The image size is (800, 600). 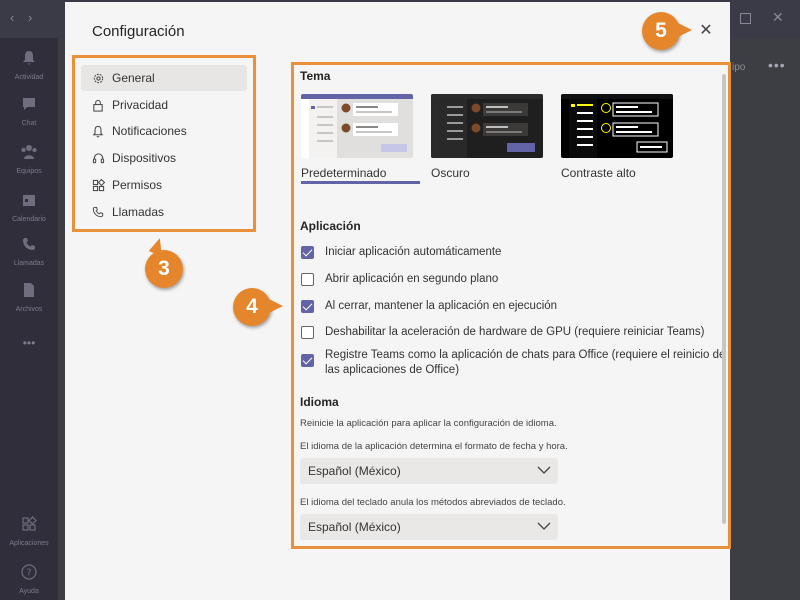 What do you see at coordinates (12, 17) in the screenshot?
I see `back-icon: ‹` at bounding box center [12, 17].